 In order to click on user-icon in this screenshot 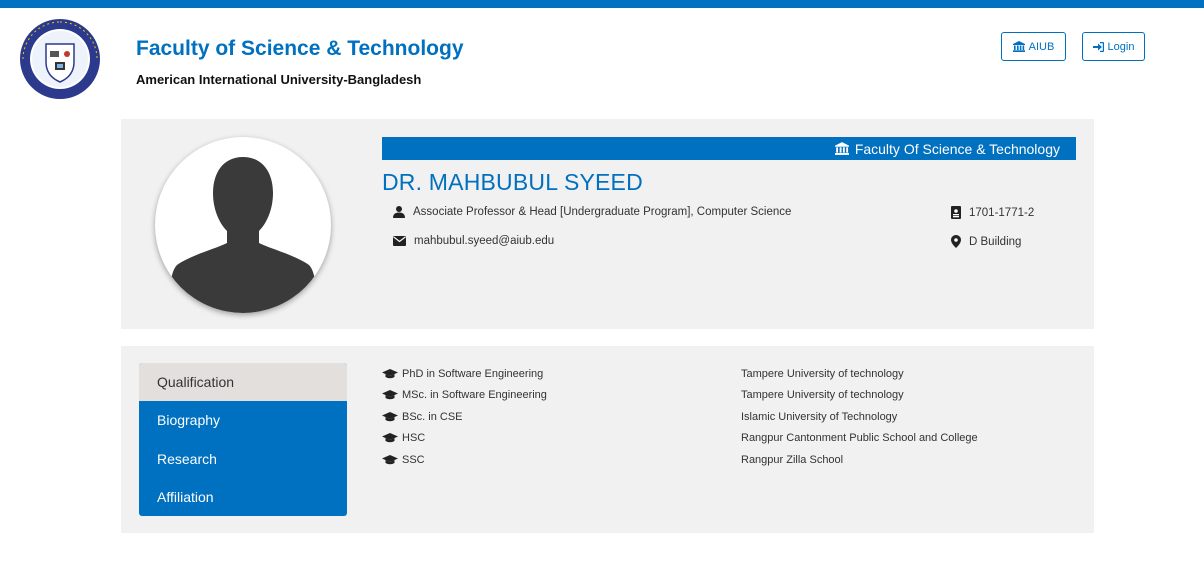, I will do `click(399, 212)`.